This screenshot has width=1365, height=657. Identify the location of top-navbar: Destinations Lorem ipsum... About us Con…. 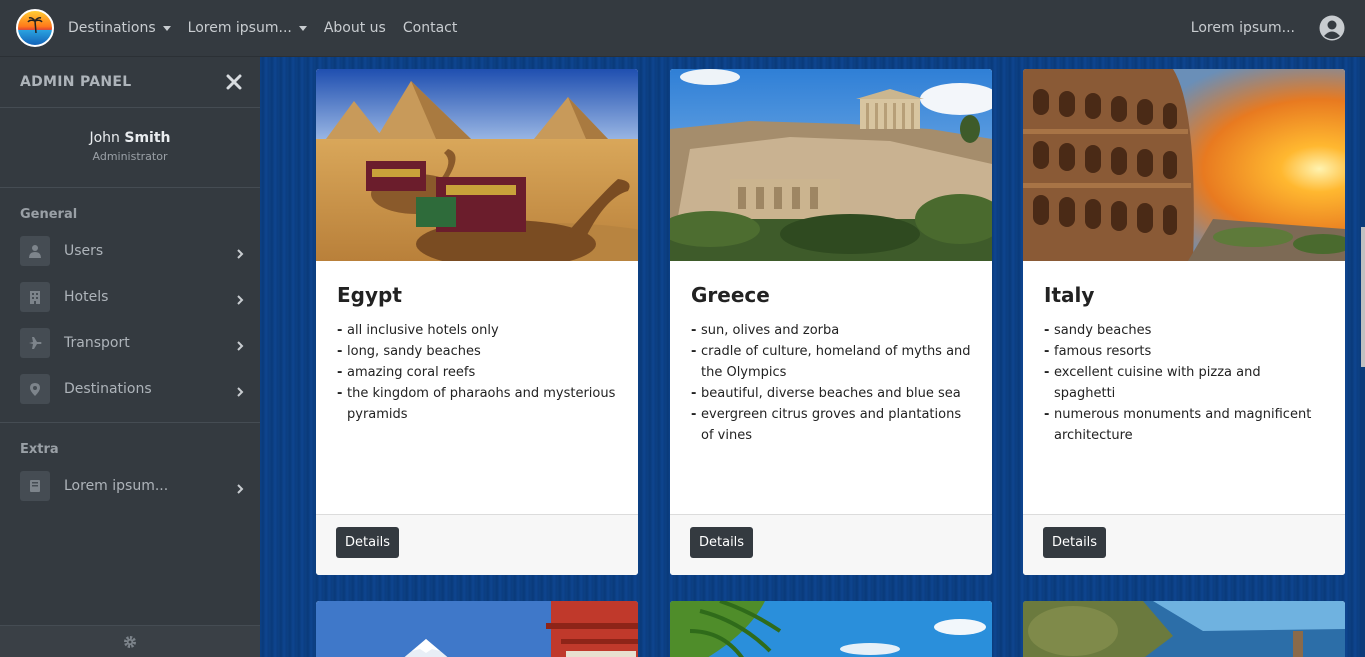
(682, 28).